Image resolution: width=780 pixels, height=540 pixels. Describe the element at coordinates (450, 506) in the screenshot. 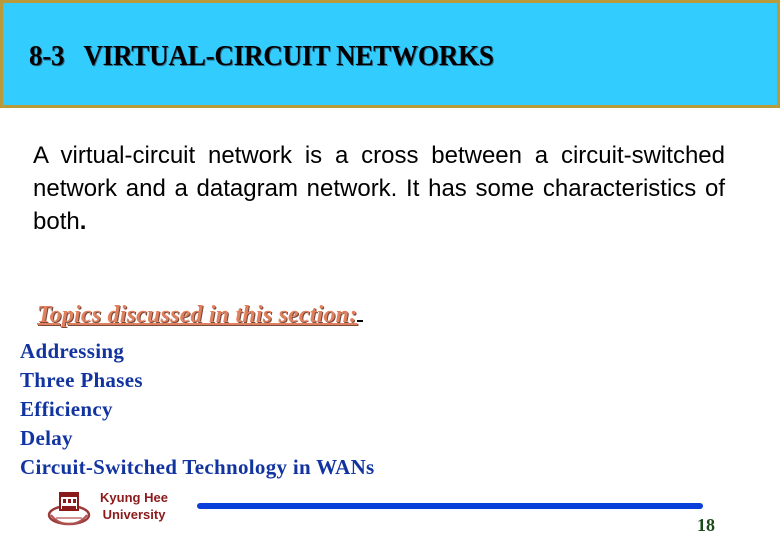

I see `footer-divider` at that location.